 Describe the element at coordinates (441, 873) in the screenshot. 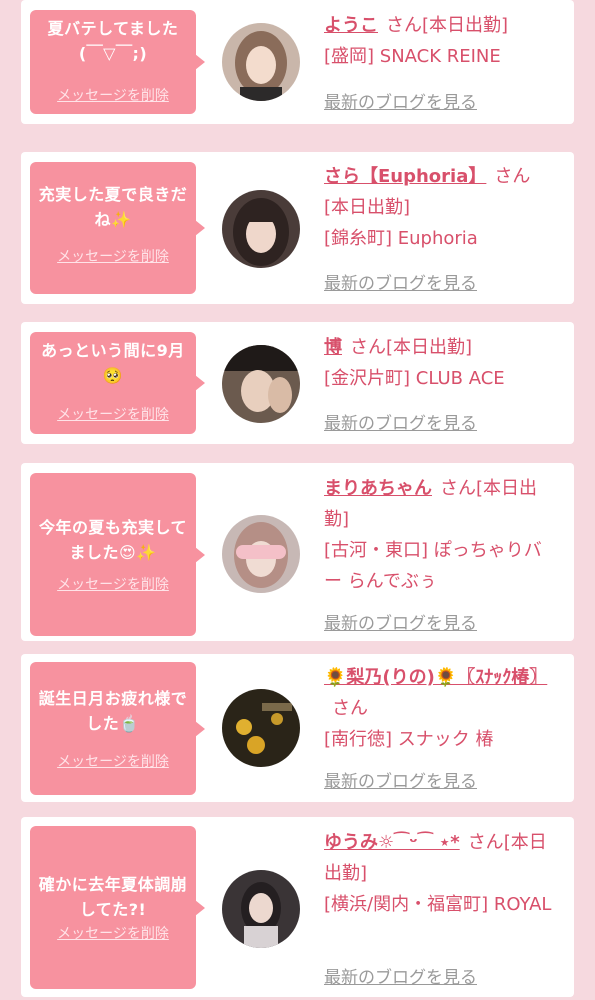

I see `cast-info: ゆうみ☼︎⁀ᵕ⁀ ⋆* さん[本日出勤] [横浜/関内・福富町] ROYAL` at that location.